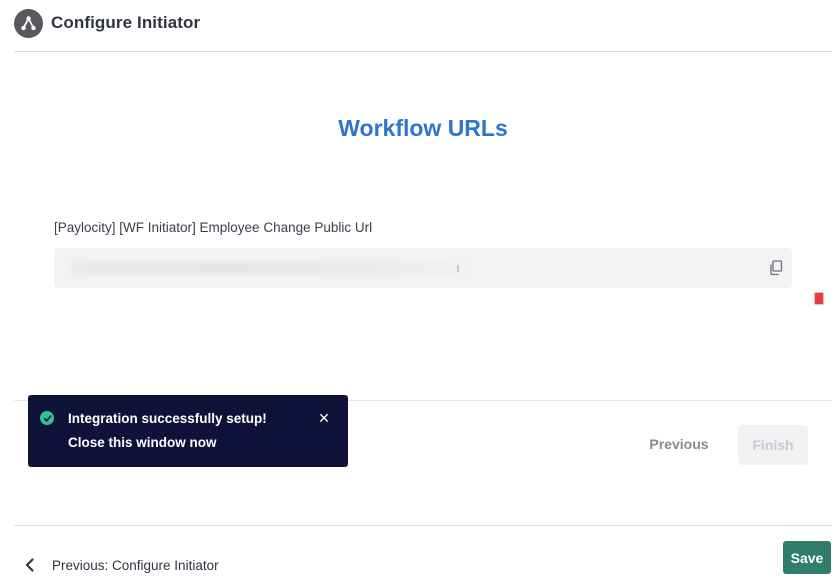 This screenshot has height=586, width=838. What do you see at coordinates (324, 418) in the screenshot?
I see `close-icon: ✕` at bounding box center [324, 418].